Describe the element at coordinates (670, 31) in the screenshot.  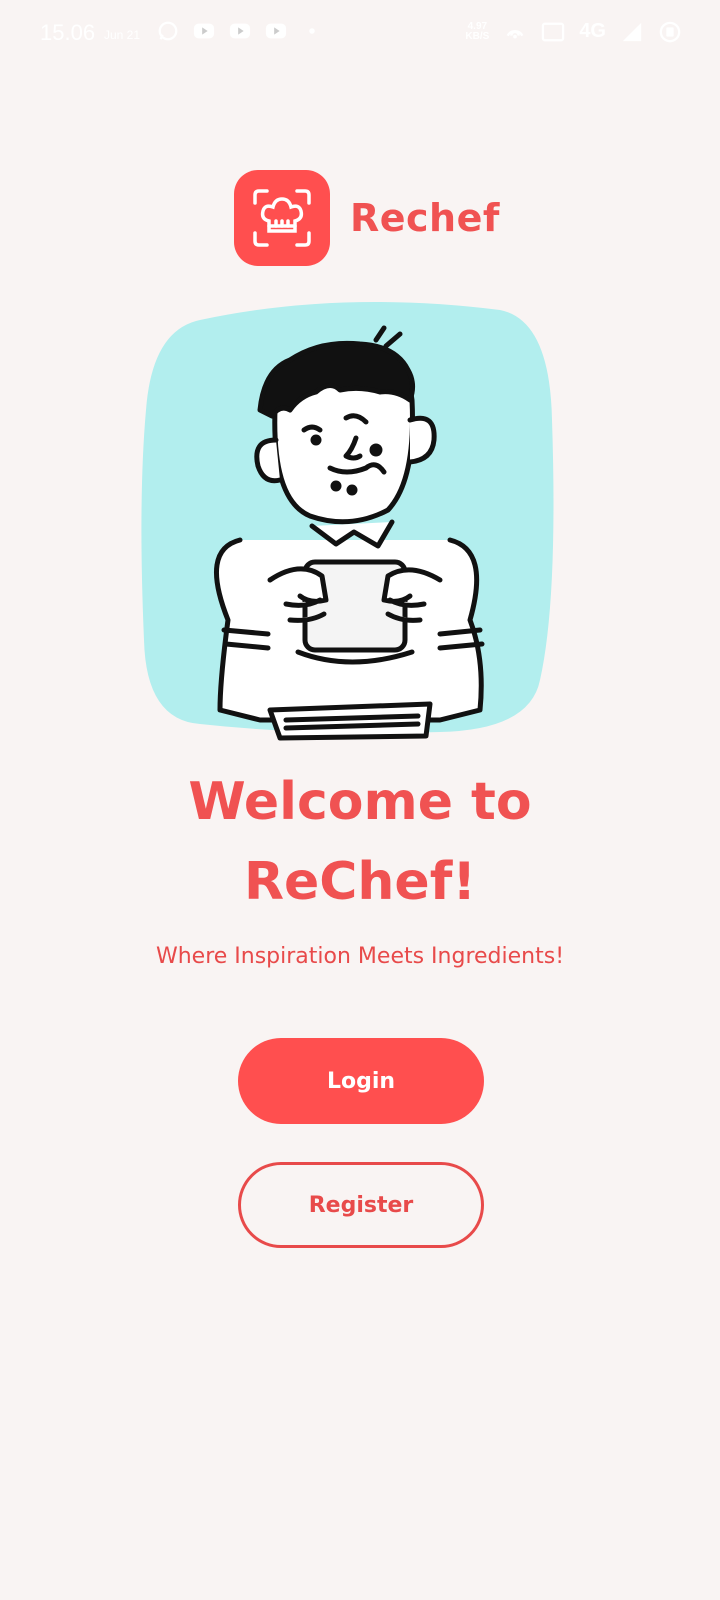
I see `battery-icon` at that location.